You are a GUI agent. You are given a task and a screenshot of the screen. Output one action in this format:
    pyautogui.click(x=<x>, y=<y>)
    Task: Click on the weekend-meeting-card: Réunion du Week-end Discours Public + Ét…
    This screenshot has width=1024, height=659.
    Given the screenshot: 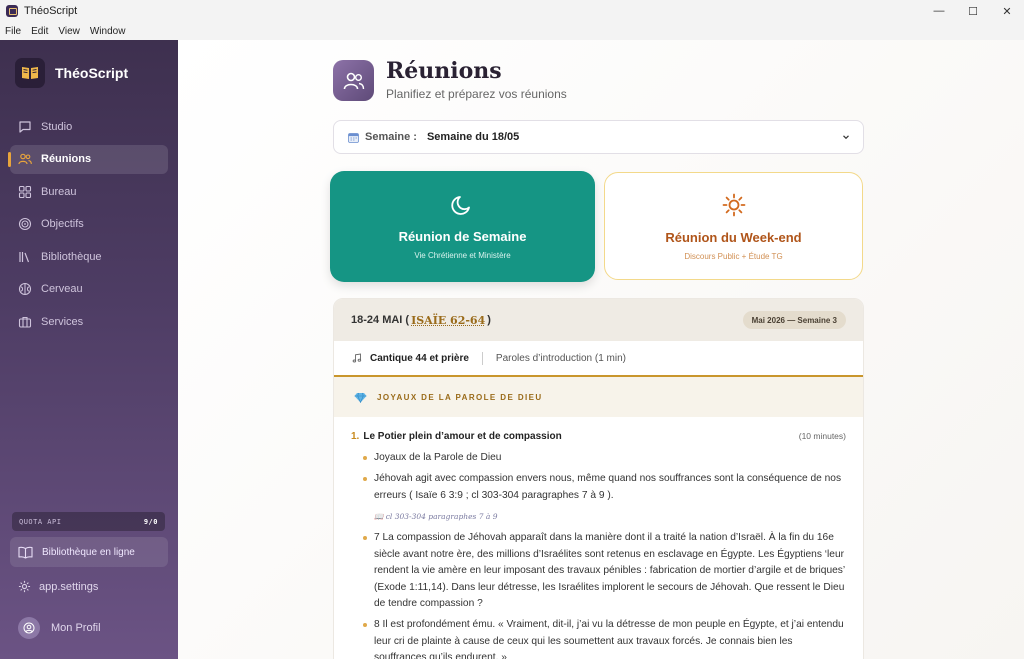 What is the action you would take?
    pyautogui.click(x=733, y=226)
    